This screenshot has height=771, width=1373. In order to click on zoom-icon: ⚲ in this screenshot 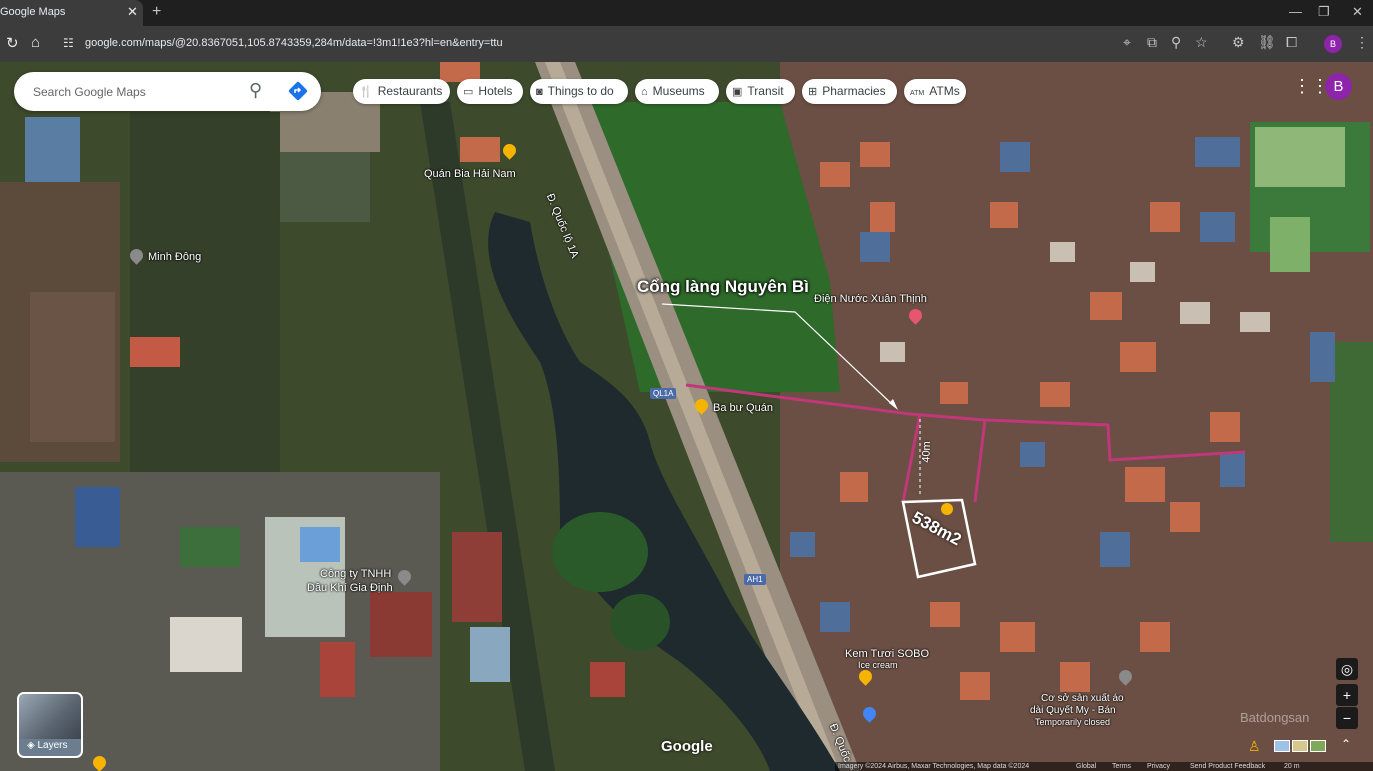, I will do `click(1176, 42)`.